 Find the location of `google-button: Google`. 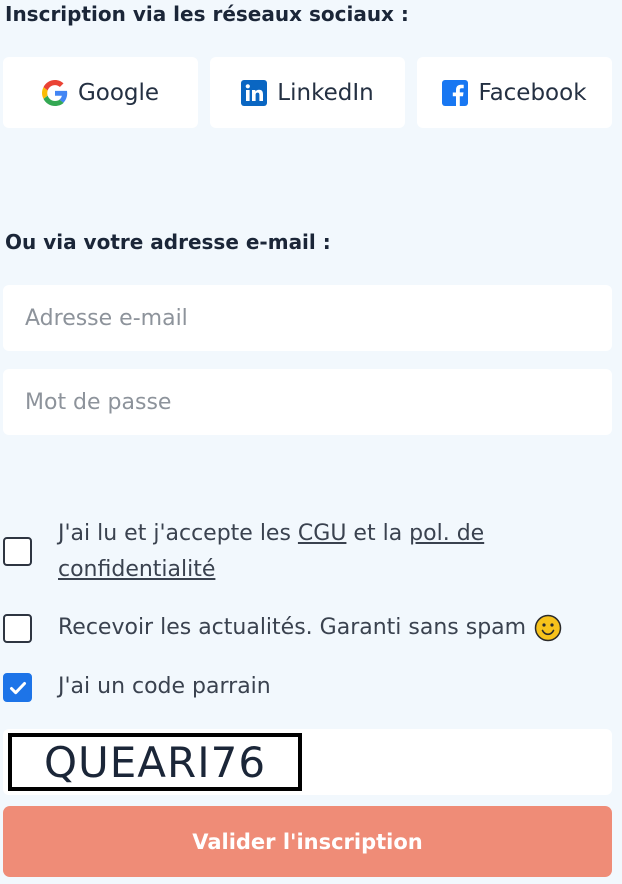

google-button: Google is located at coordinates (100, 92).